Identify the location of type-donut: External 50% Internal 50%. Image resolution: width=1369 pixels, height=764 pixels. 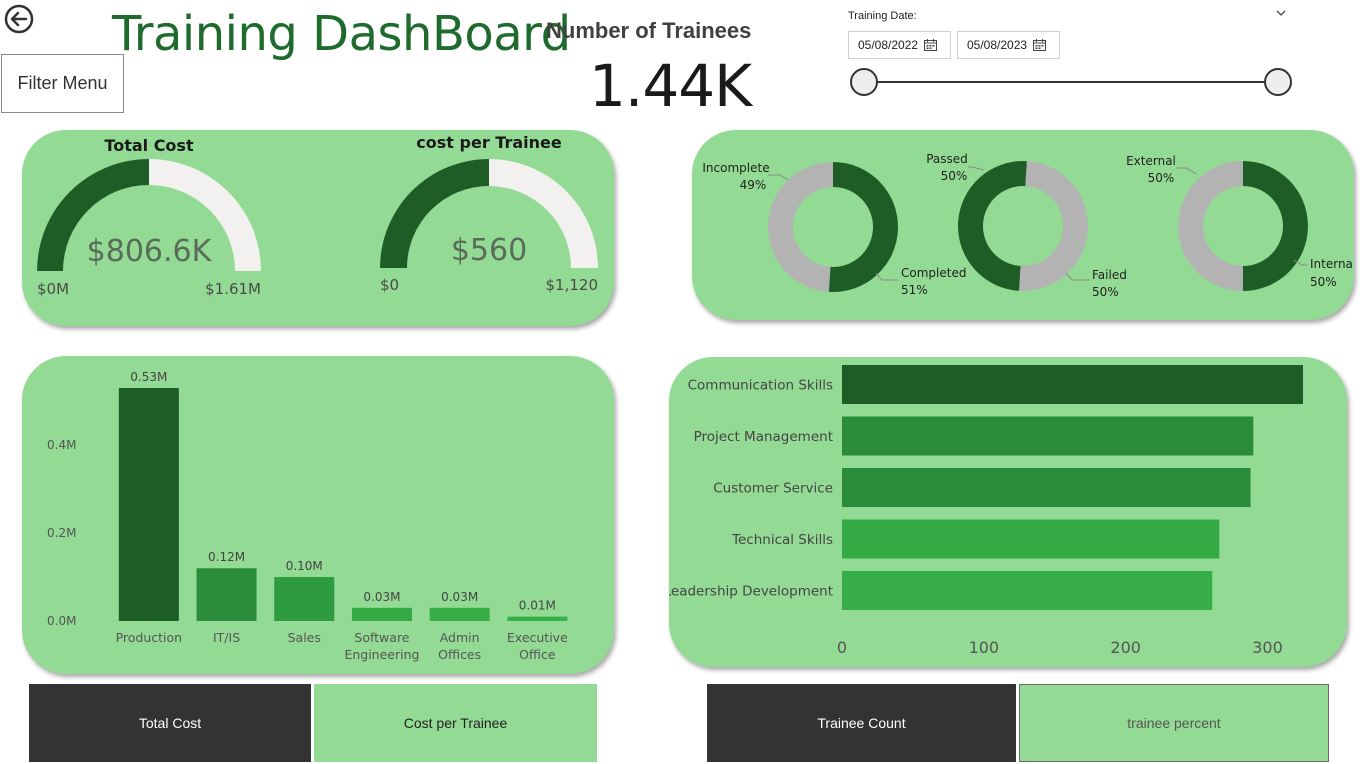
(1241, 222).